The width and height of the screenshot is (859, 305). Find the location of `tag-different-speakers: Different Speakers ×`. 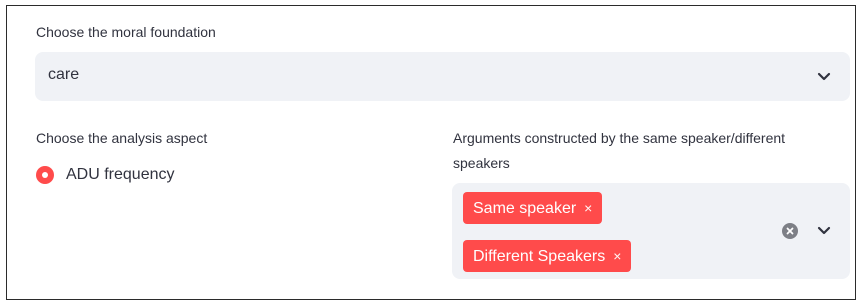

tag-different-speakers: Different Speakers × is located at coordinates (547, 256).